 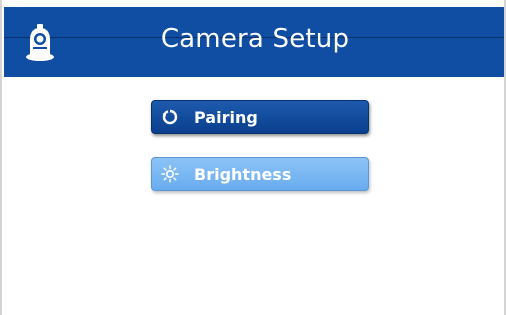 What do you see at coordinates (170, 117) in the screenshot?
I see `refresh-icon` at bounding box center [170, 117].